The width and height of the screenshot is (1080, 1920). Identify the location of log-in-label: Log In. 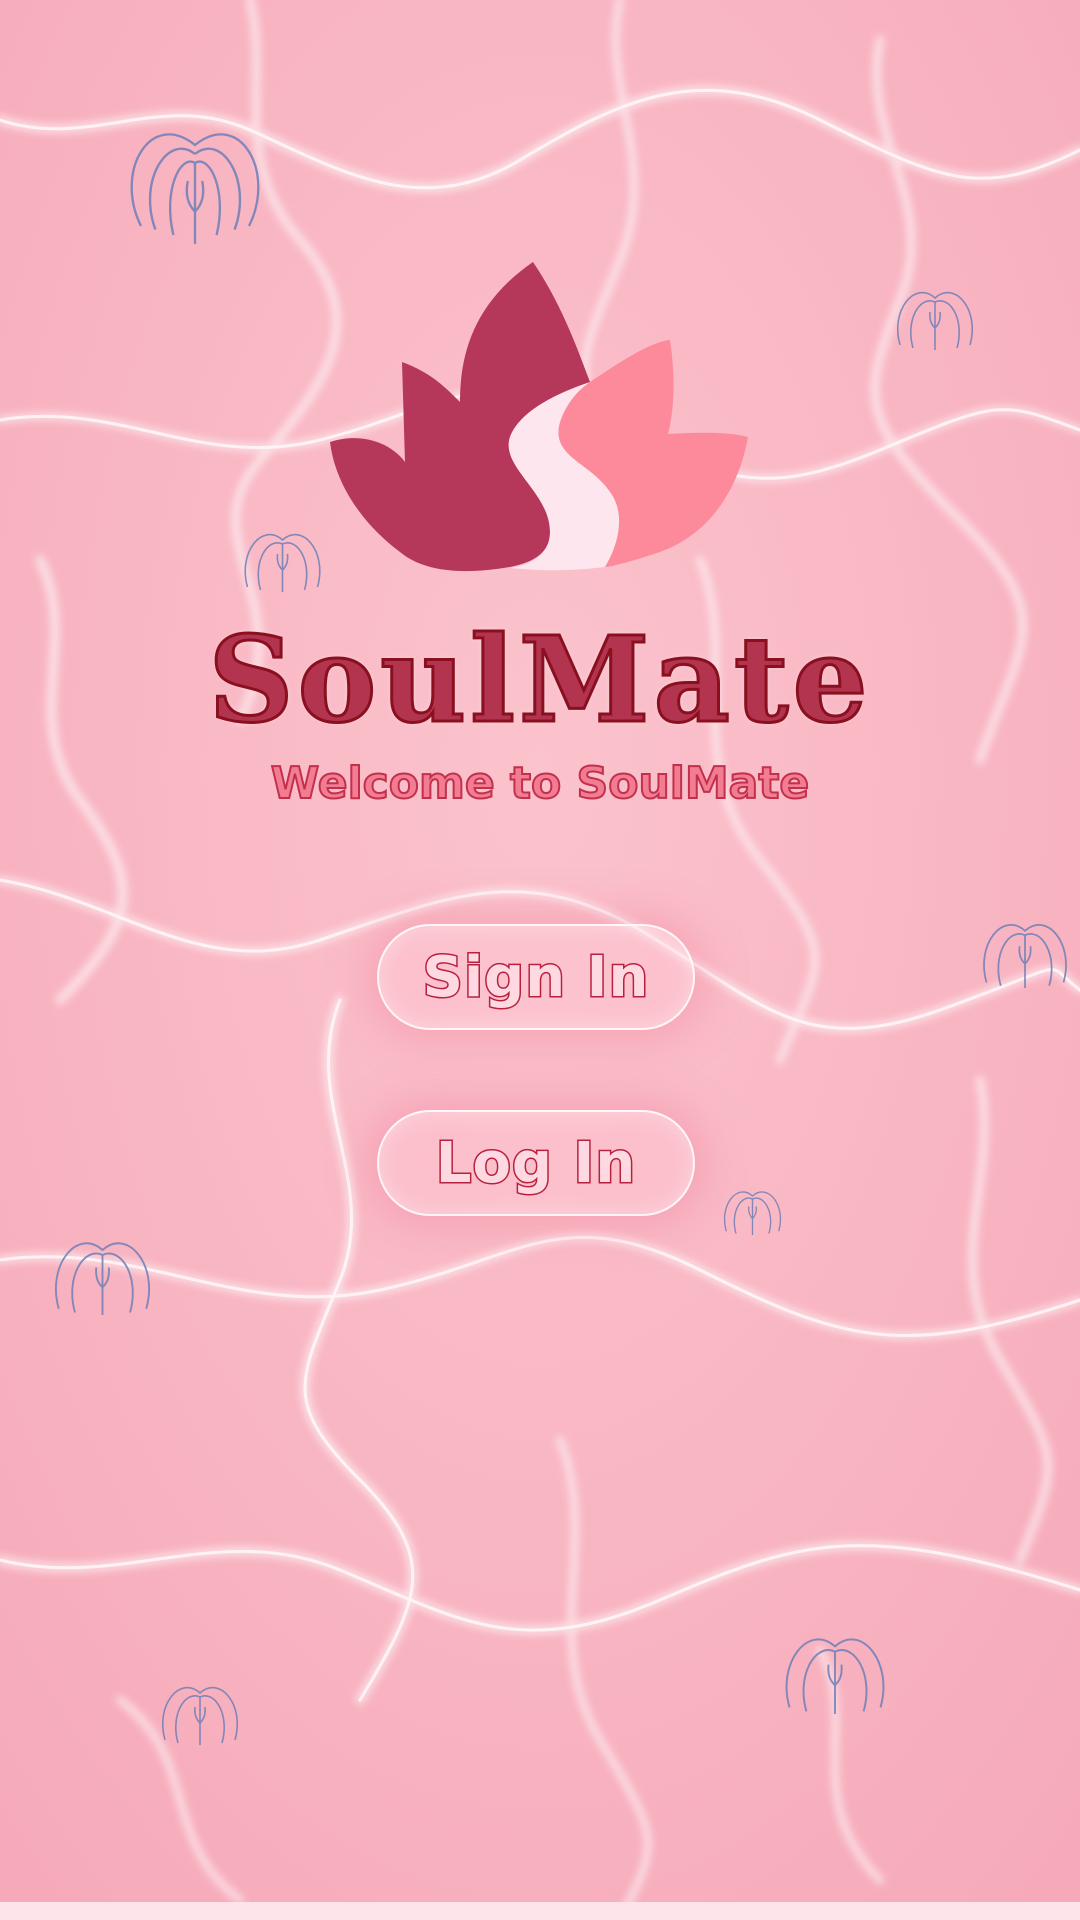
(535, 1163).